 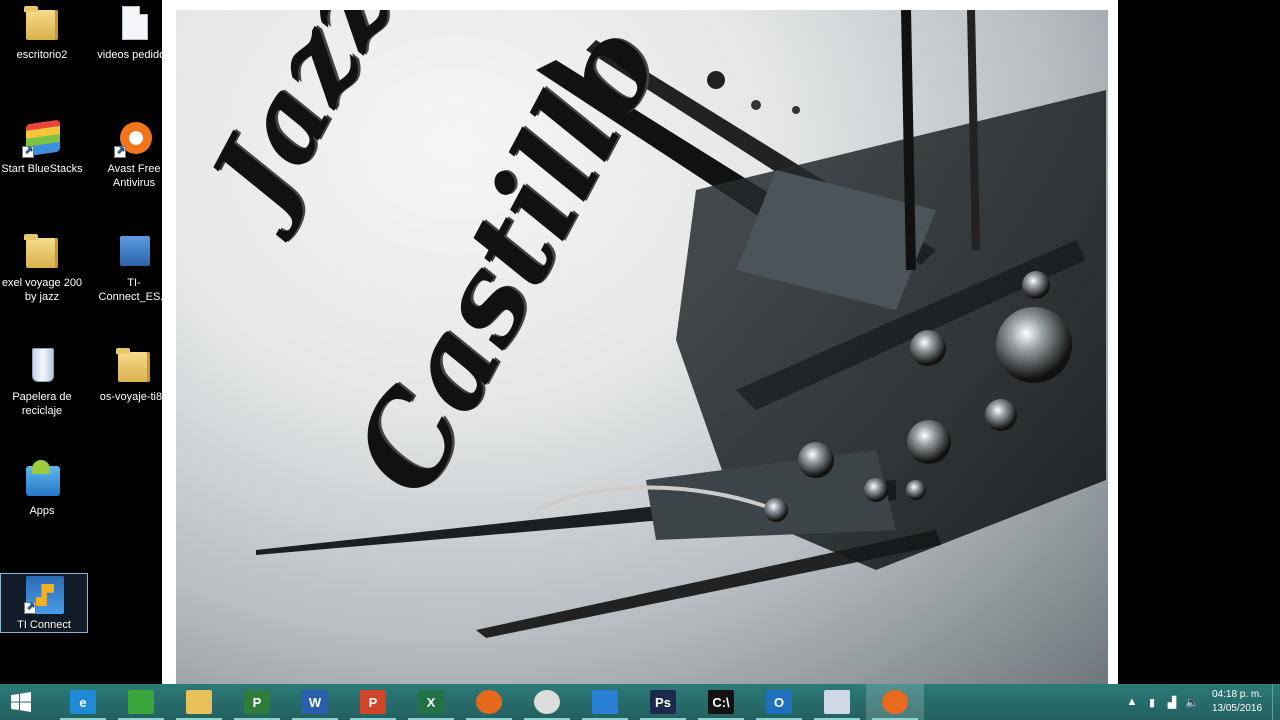 I want to click on outlook-icon: O, so click(x=779, y=702).